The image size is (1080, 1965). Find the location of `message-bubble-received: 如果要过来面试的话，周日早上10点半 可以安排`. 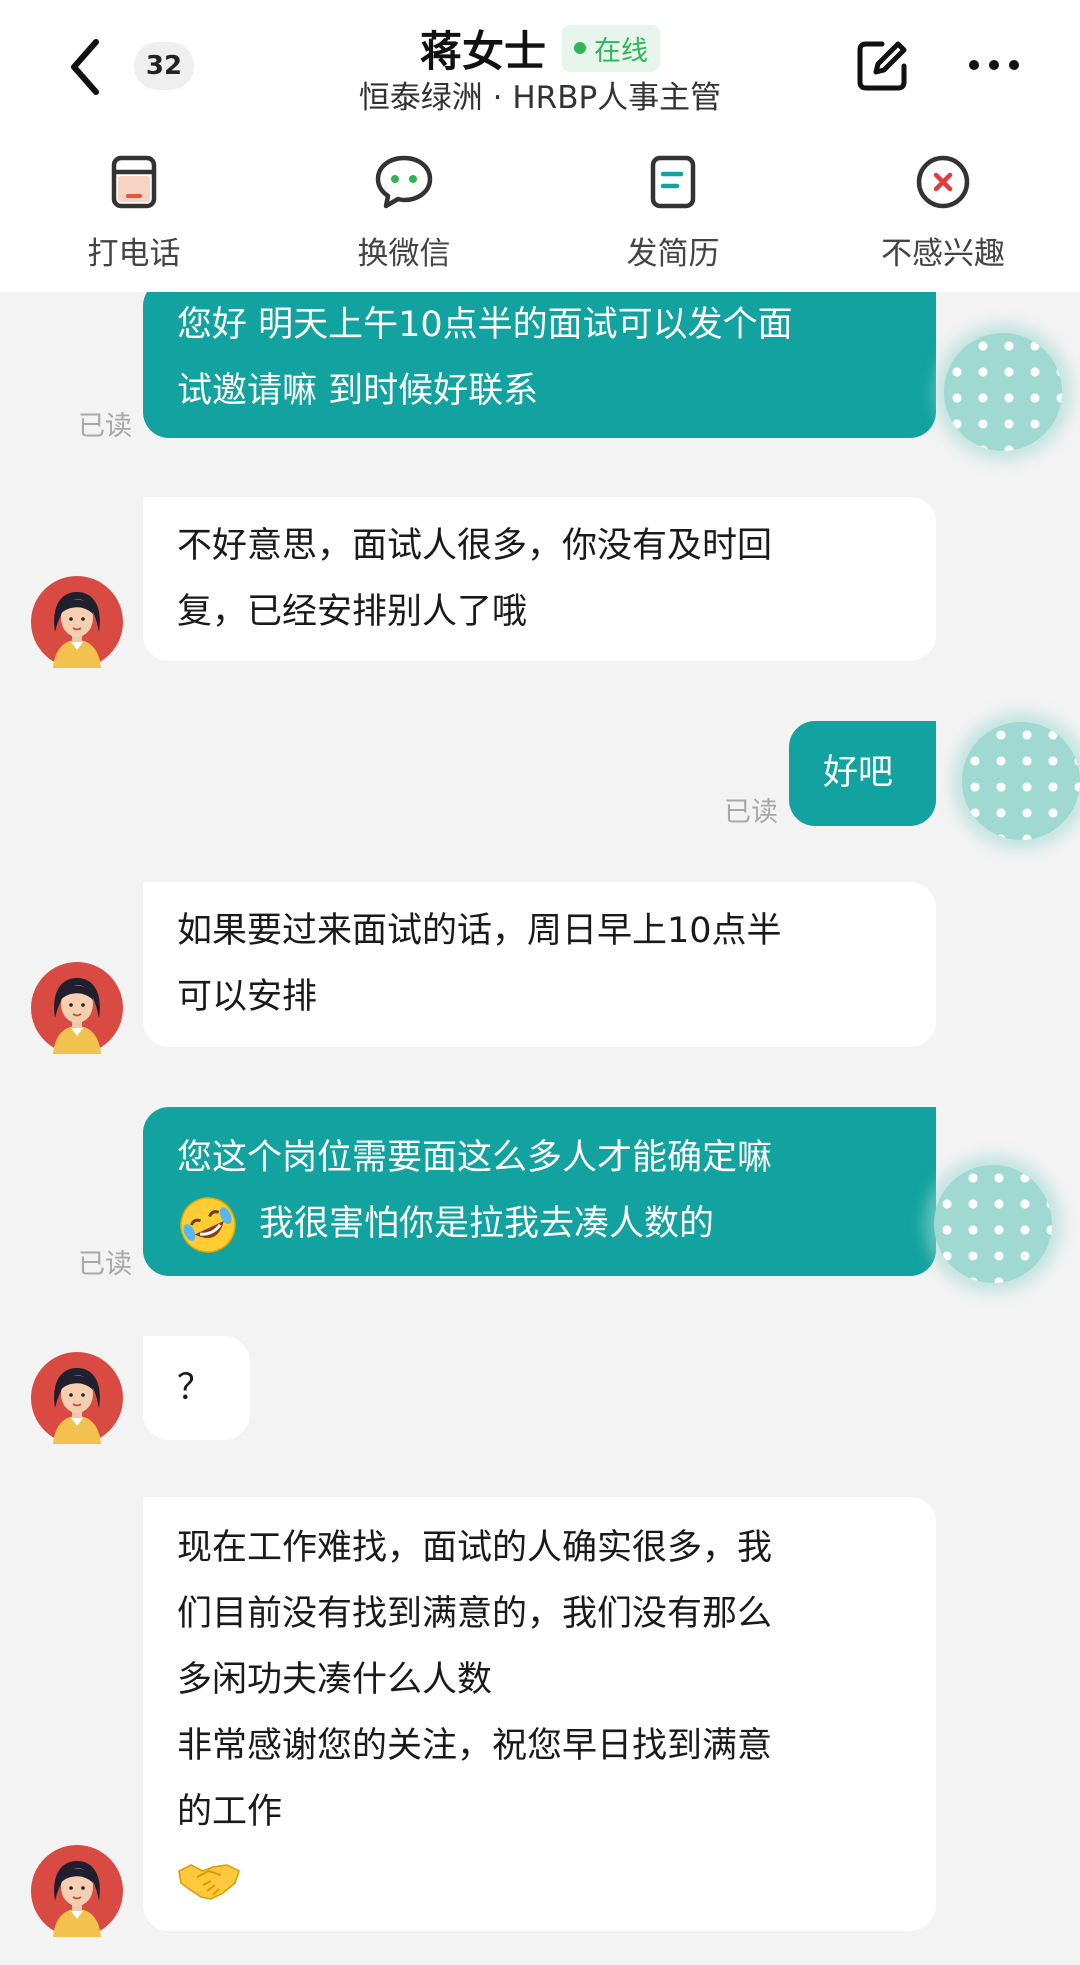

message-bubble-received: 如果要过来面试的话，周日早上10点半 可以安排 is located at coordinates (539, 964).